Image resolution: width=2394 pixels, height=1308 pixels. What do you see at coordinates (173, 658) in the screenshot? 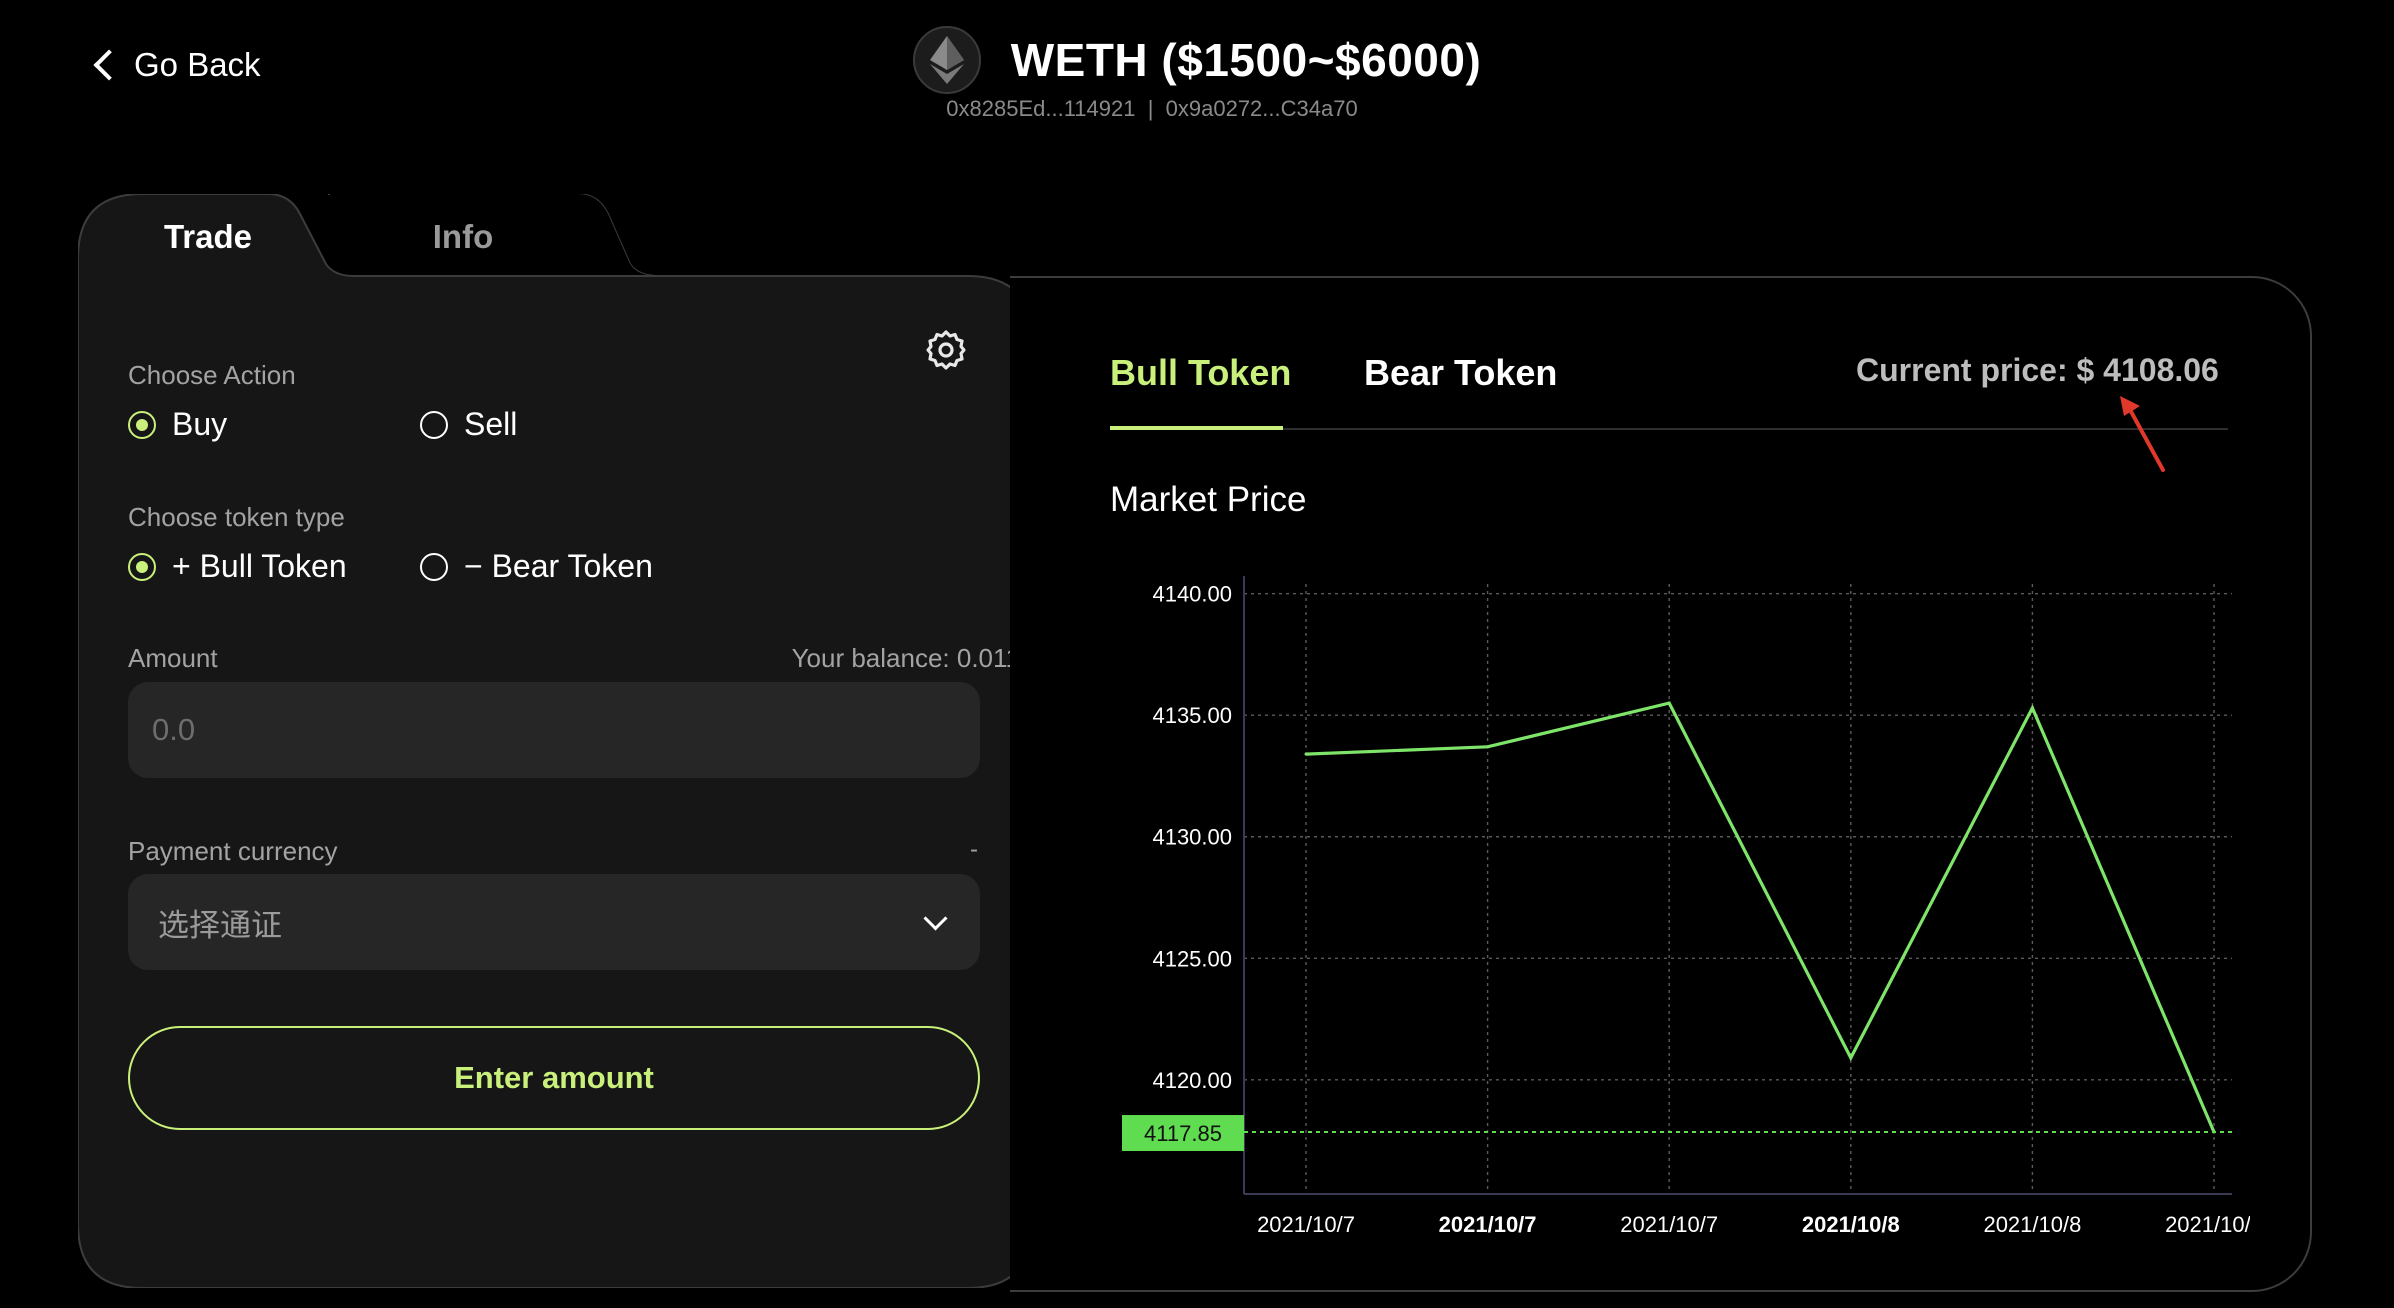
I see `amount-label: Amount` at bounding box center [173, 658].